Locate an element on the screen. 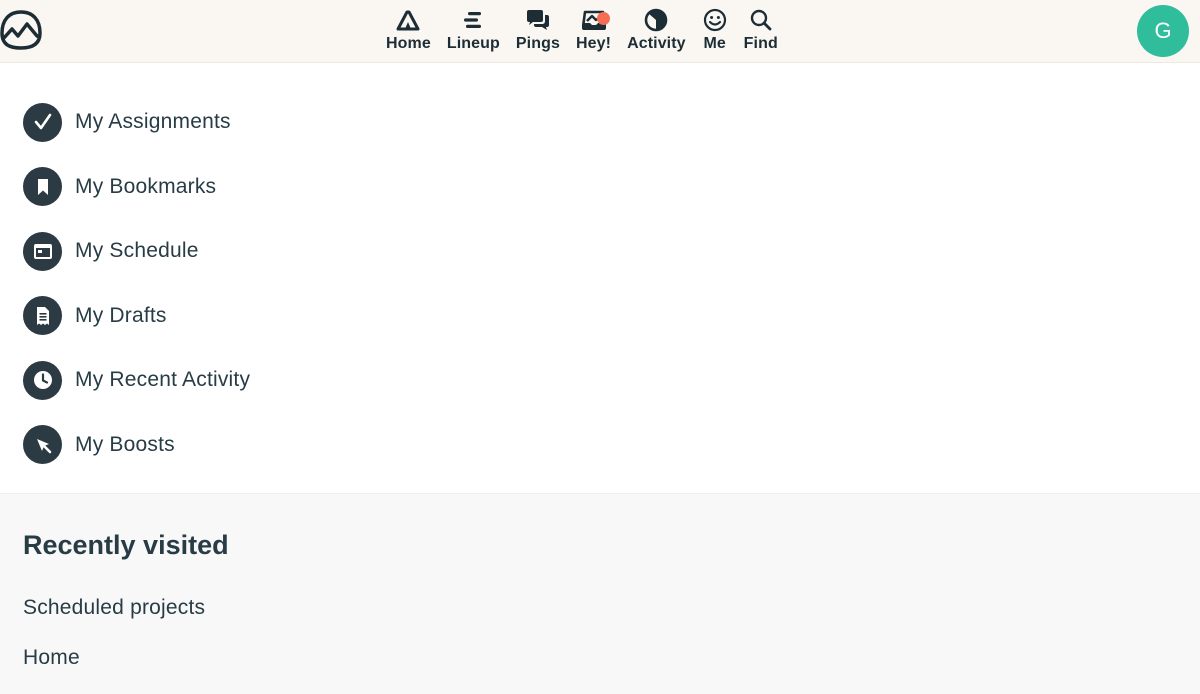 This screenshot has width=1200, height=694. nav-home: Home is located at coordinates (408, 26).